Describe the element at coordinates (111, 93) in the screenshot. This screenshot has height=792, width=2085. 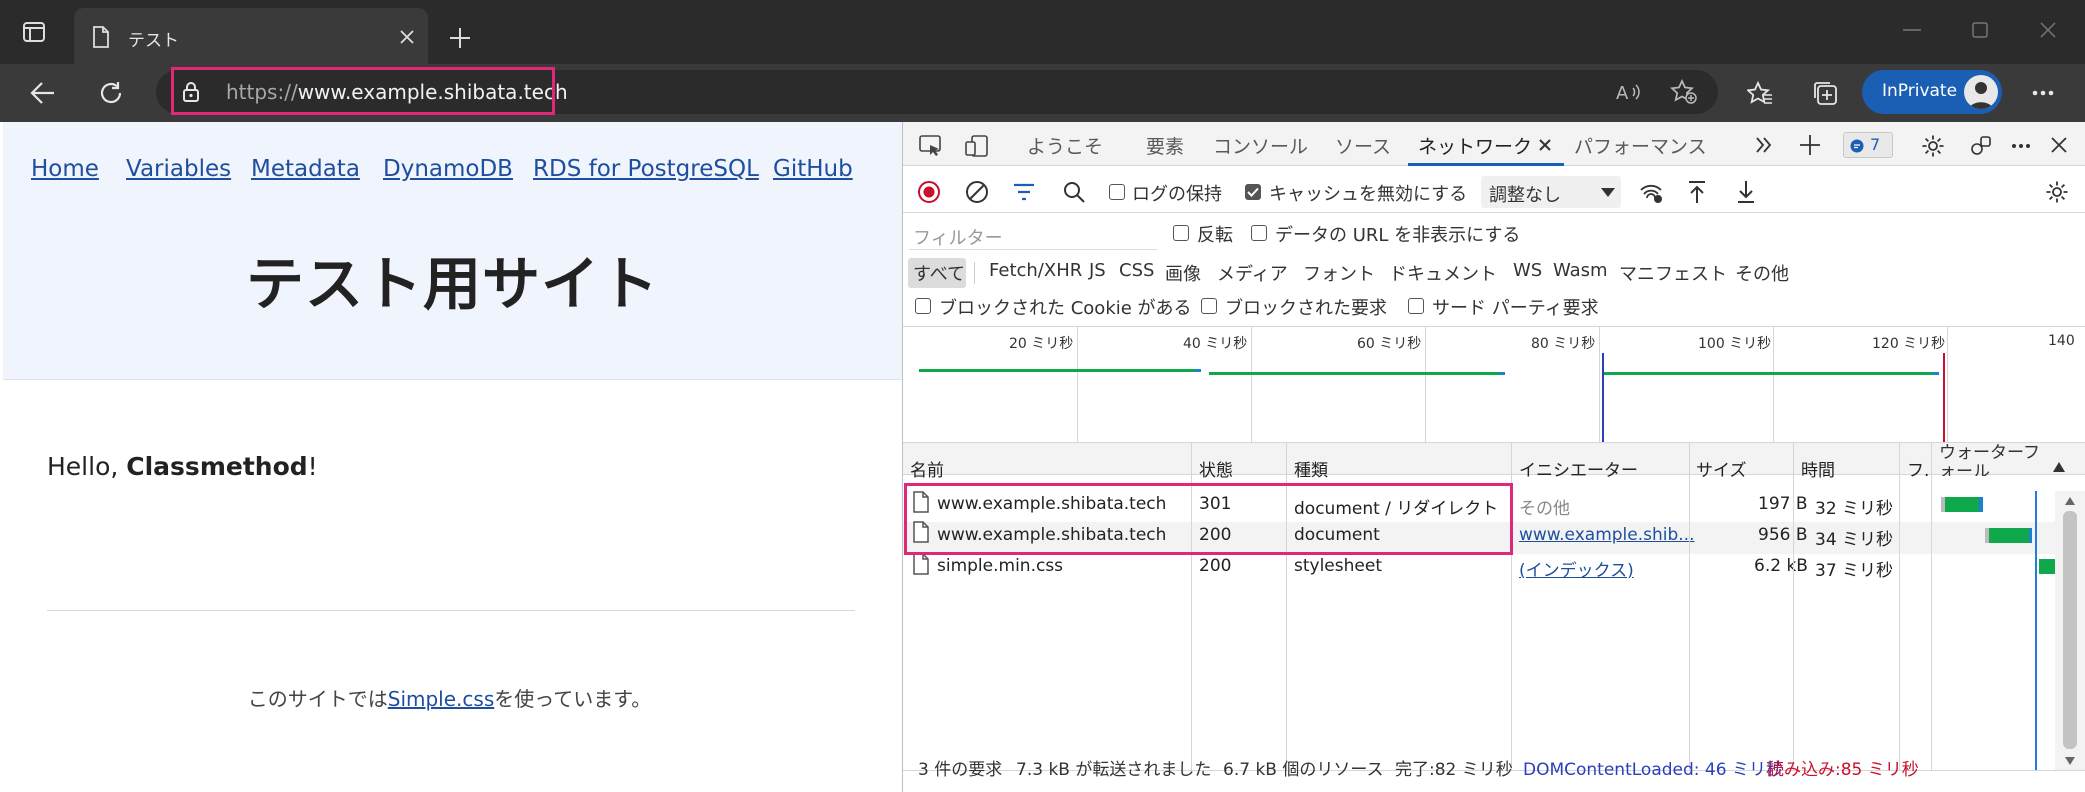
I see `refresh-icon` at that location.